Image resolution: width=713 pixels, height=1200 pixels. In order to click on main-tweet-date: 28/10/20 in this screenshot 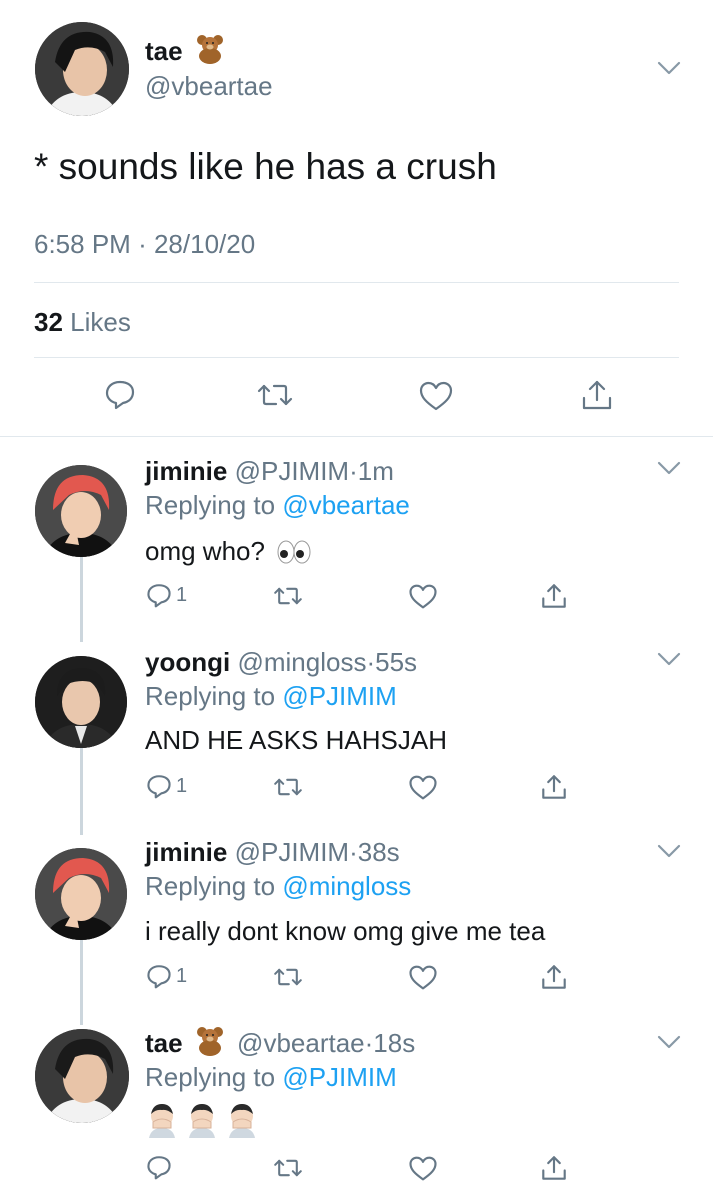, I will do `click(204, 244)`.